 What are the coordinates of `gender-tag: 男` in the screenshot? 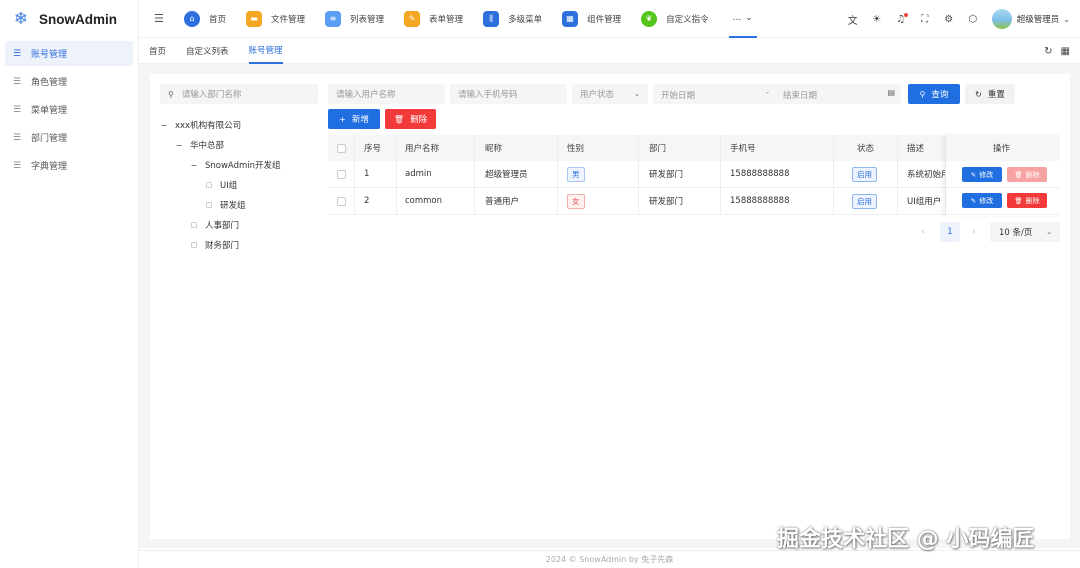 It's located at (576, 174).